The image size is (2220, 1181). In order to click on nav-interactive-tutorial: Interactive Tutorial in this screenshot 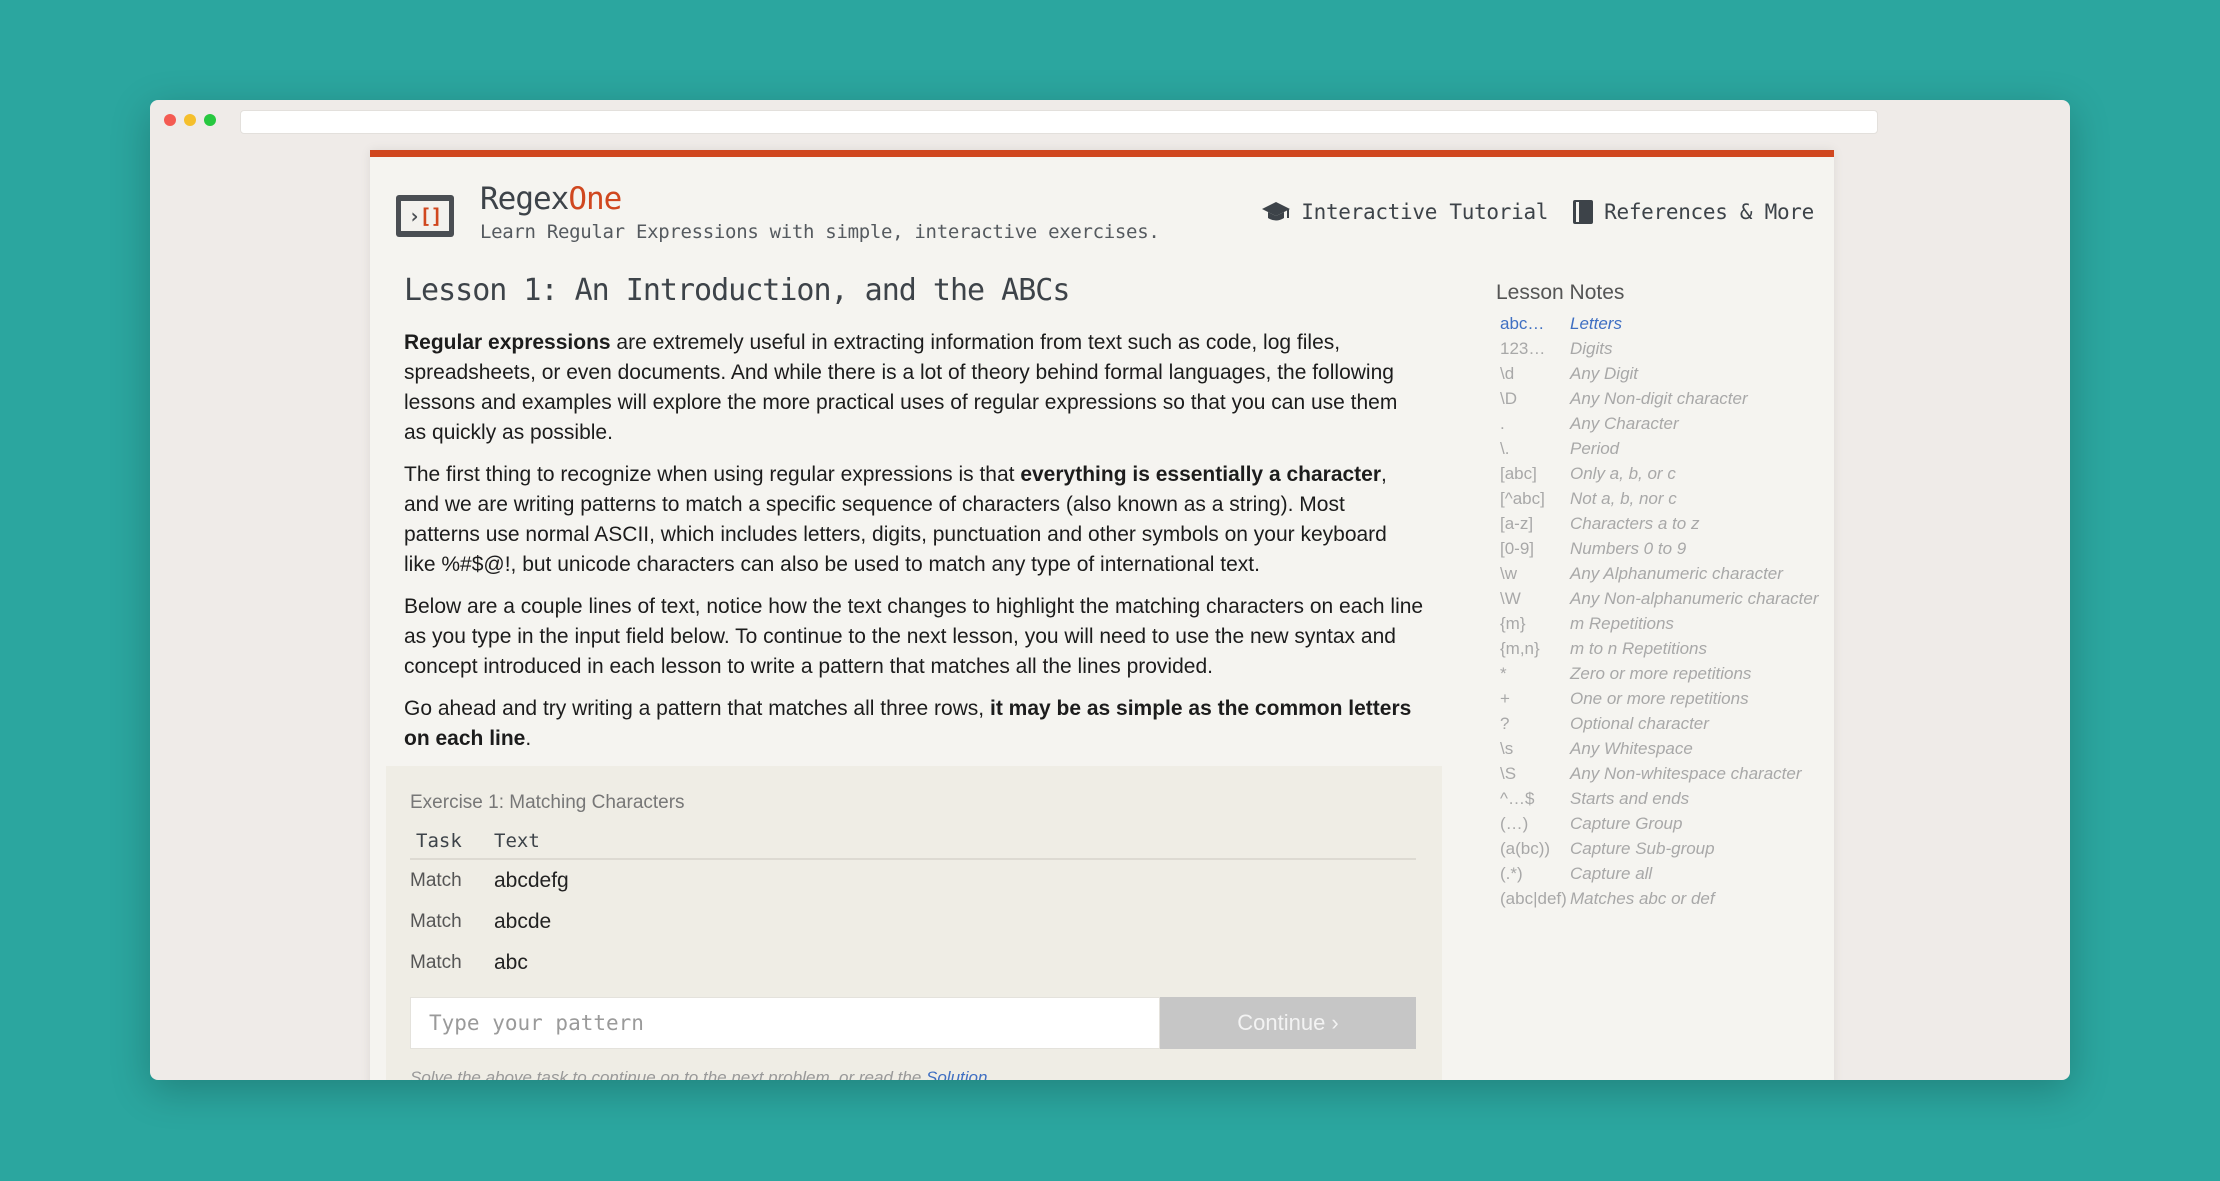, I will do `click(1404, 212)`.